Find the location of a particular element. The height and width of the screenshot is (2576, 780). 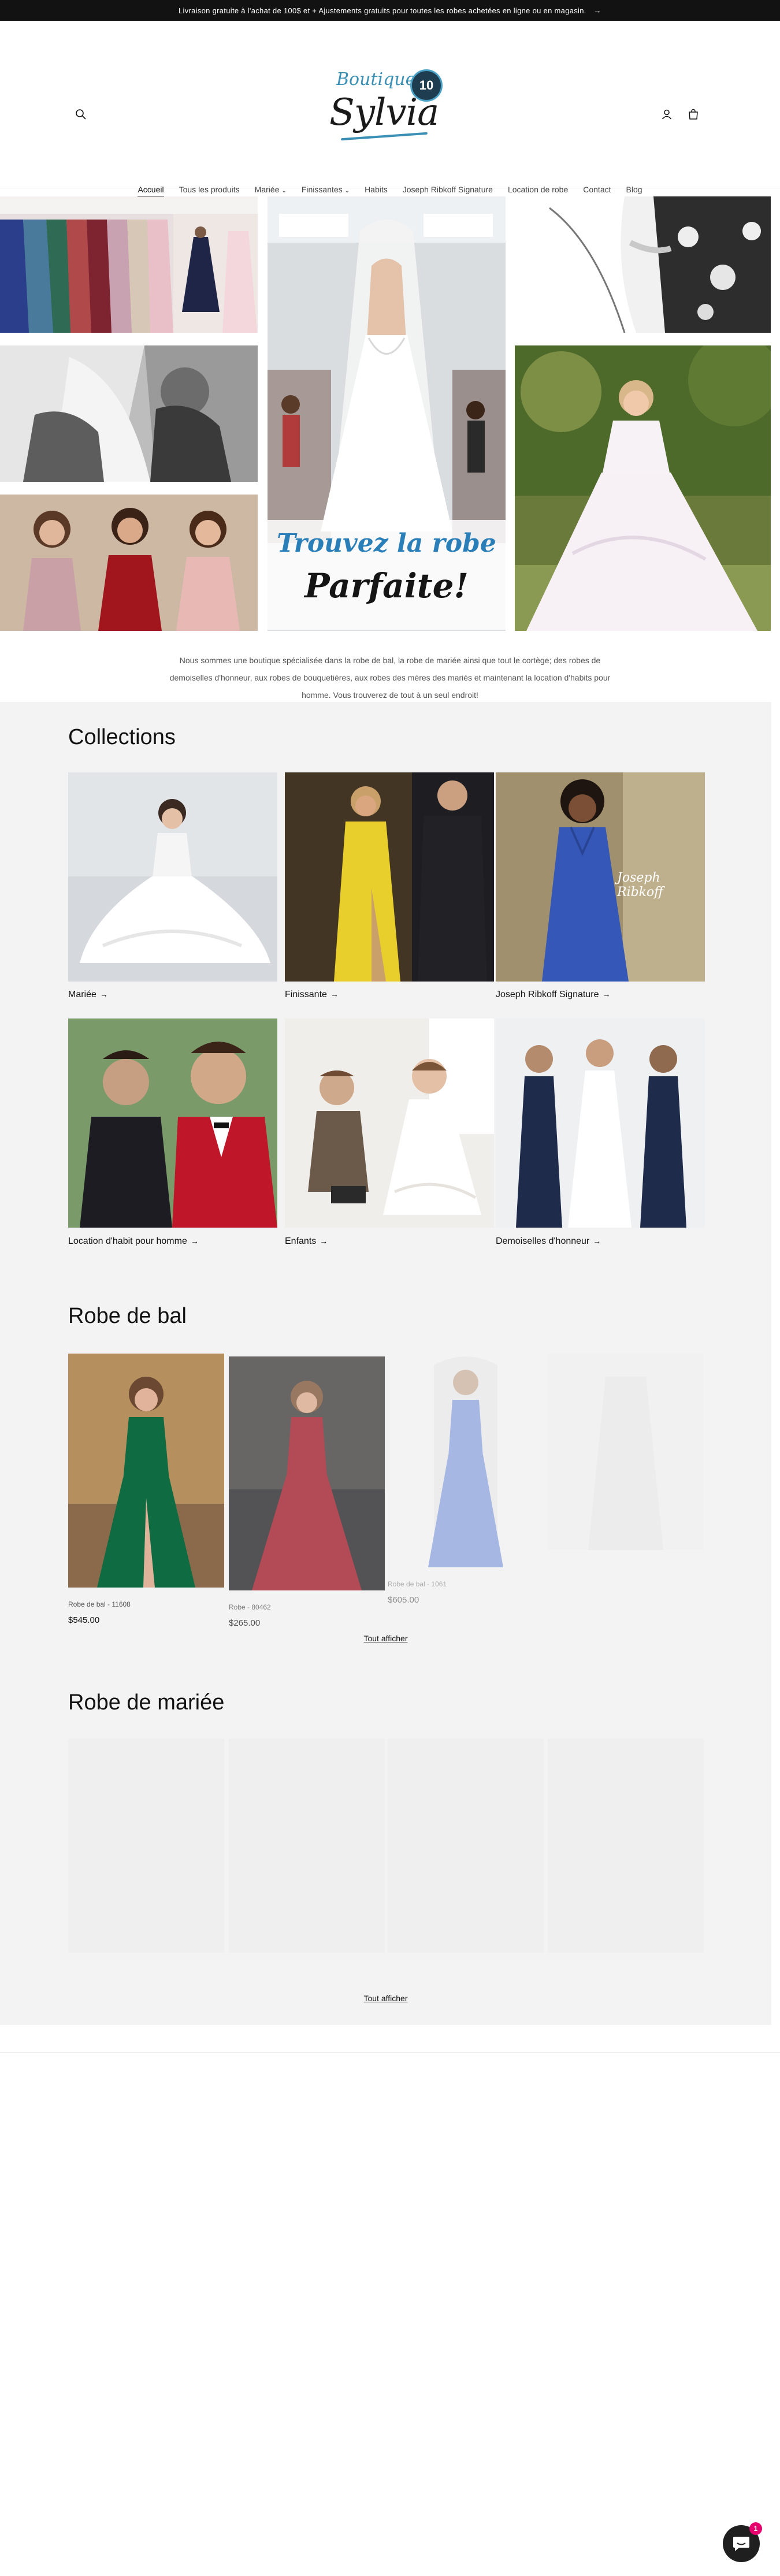

bridal-view-all: Tout afficher is located at coordinates (385, 1998).